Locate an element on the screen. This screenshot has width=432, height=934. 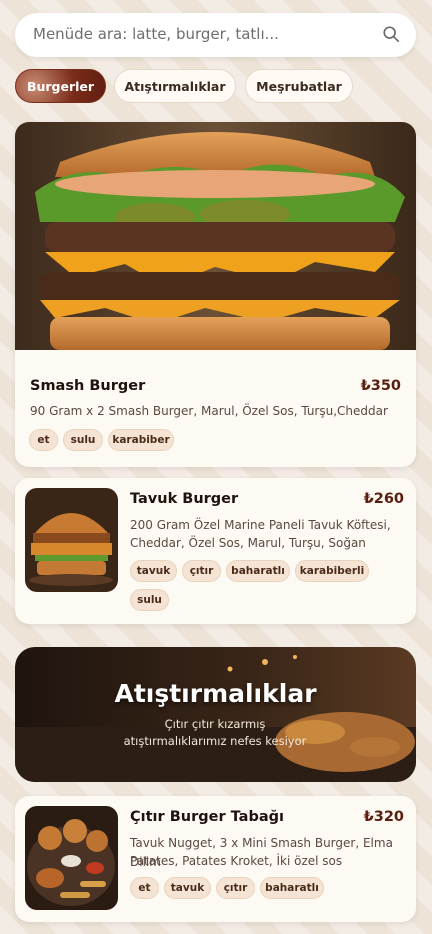
item-title: Tavuk Burger is located at coordinates (184, 499).